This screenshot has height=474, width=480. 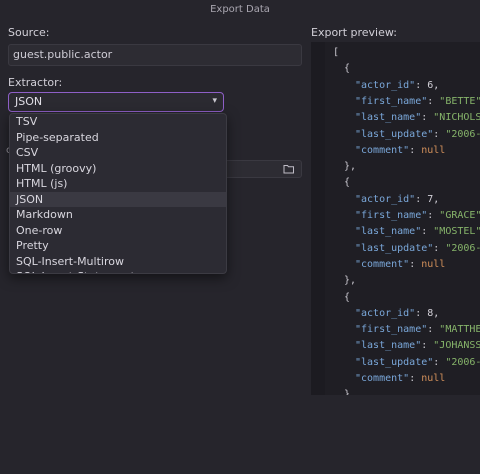 What do you see at coordinates (29, 101) in the screenshot?
I see `extractor-selected-value: JSON` at bounding box center [29, 101].